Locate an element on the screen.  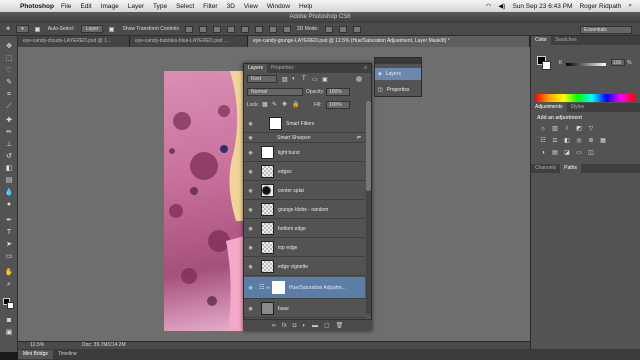
path-select-tool-icon: ➤ is located at coordinates (9, 244).